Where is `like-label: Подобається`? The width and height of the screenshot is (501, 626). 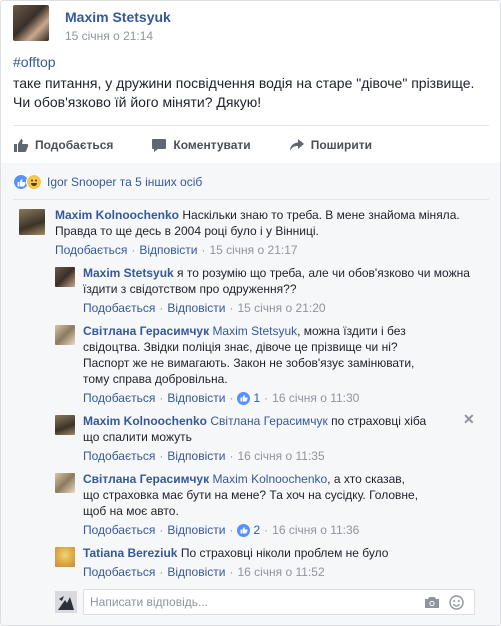
like-label: Подобається is located at coordinates (74, 145).